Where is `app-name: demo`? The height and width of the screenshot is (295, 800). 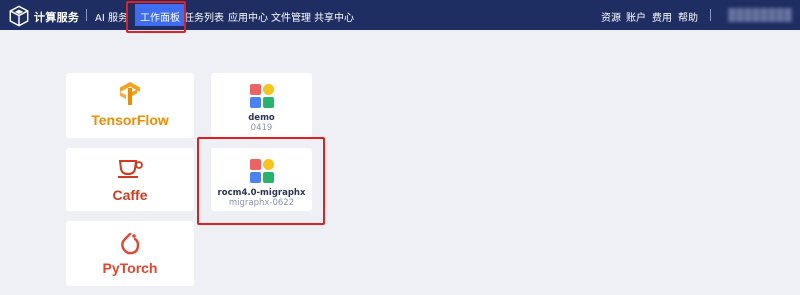
app-name: demo is located at coordinates (261, 118).